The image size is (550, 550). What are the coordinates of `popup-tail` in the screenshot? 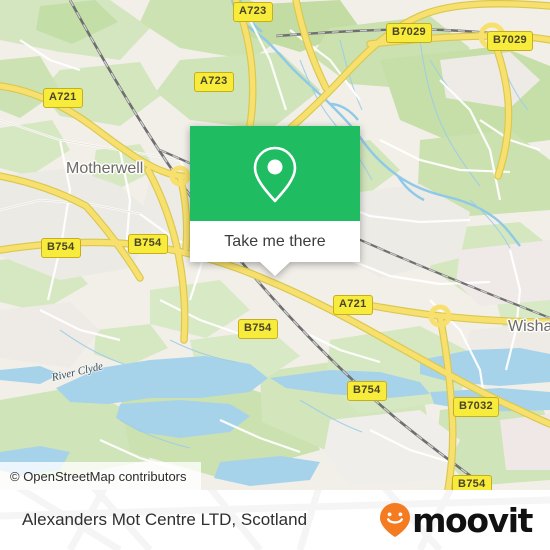 It's located at (275, 269).